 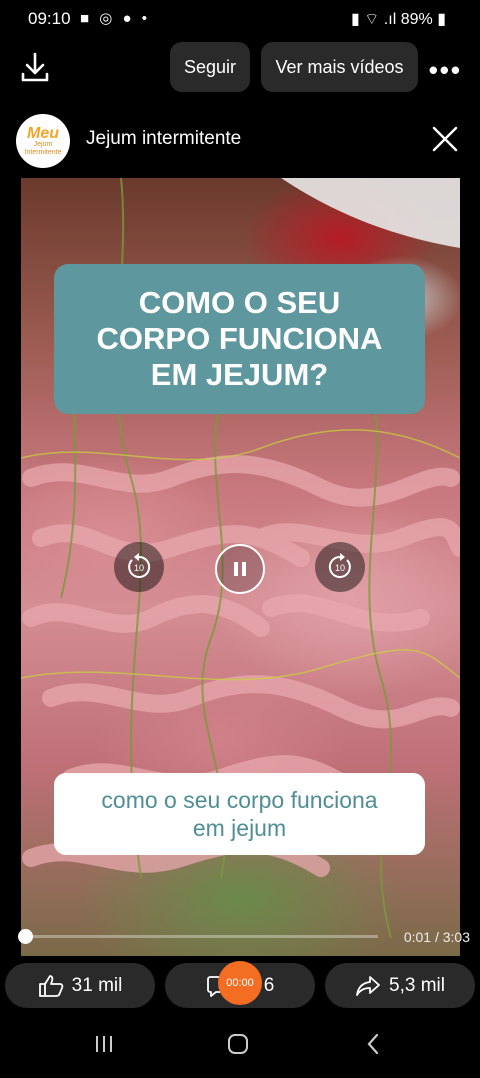 I want to click on rewind-10-button: 10, so click(x=139, y=567).